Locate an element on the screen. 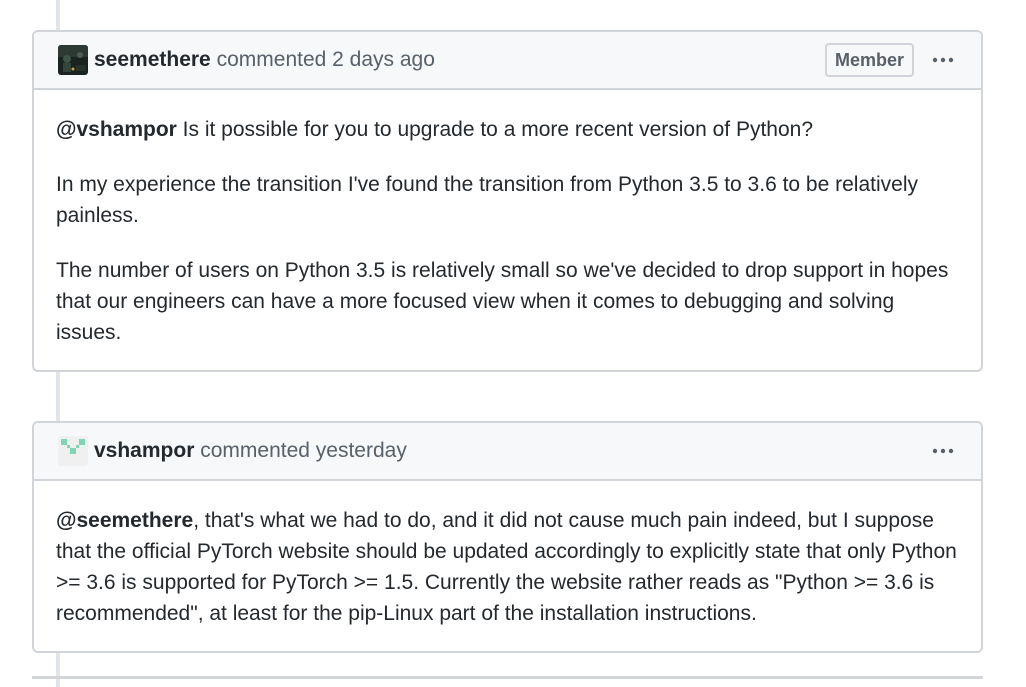  user-mention: @seemethere is located at coordinates (124, 520).